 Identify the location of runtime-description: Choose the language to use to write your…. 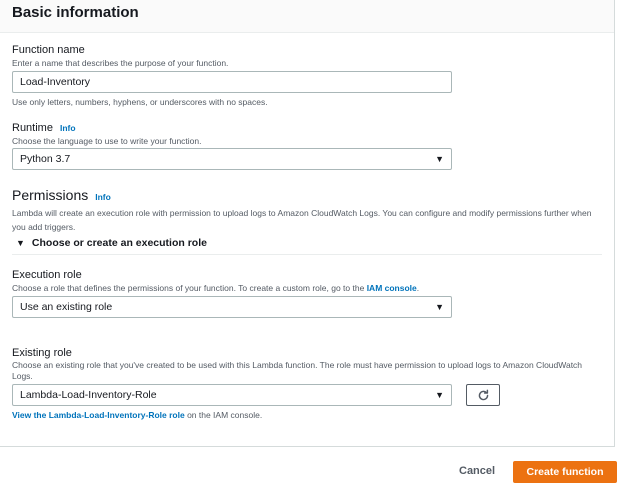
(107, 141).